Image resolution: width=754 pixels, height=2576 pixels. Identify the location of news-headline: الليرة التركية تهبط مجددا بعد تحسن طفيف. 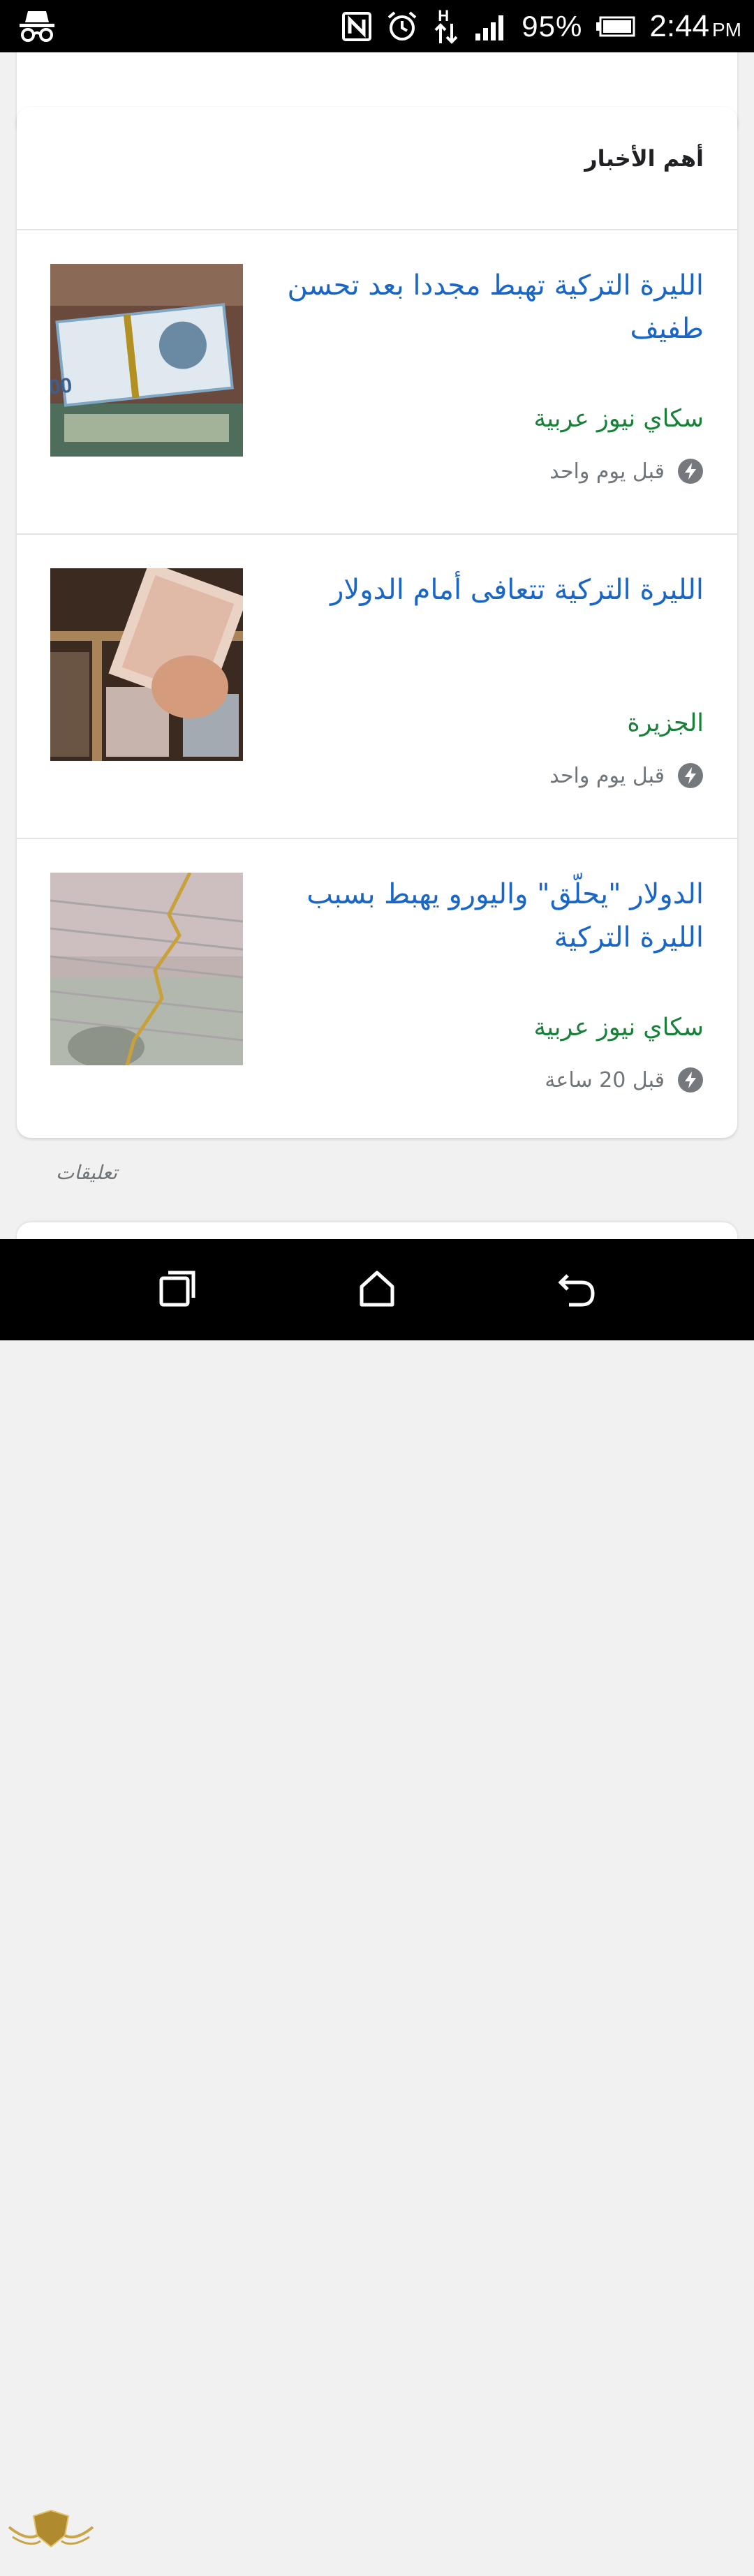
(487, 307).